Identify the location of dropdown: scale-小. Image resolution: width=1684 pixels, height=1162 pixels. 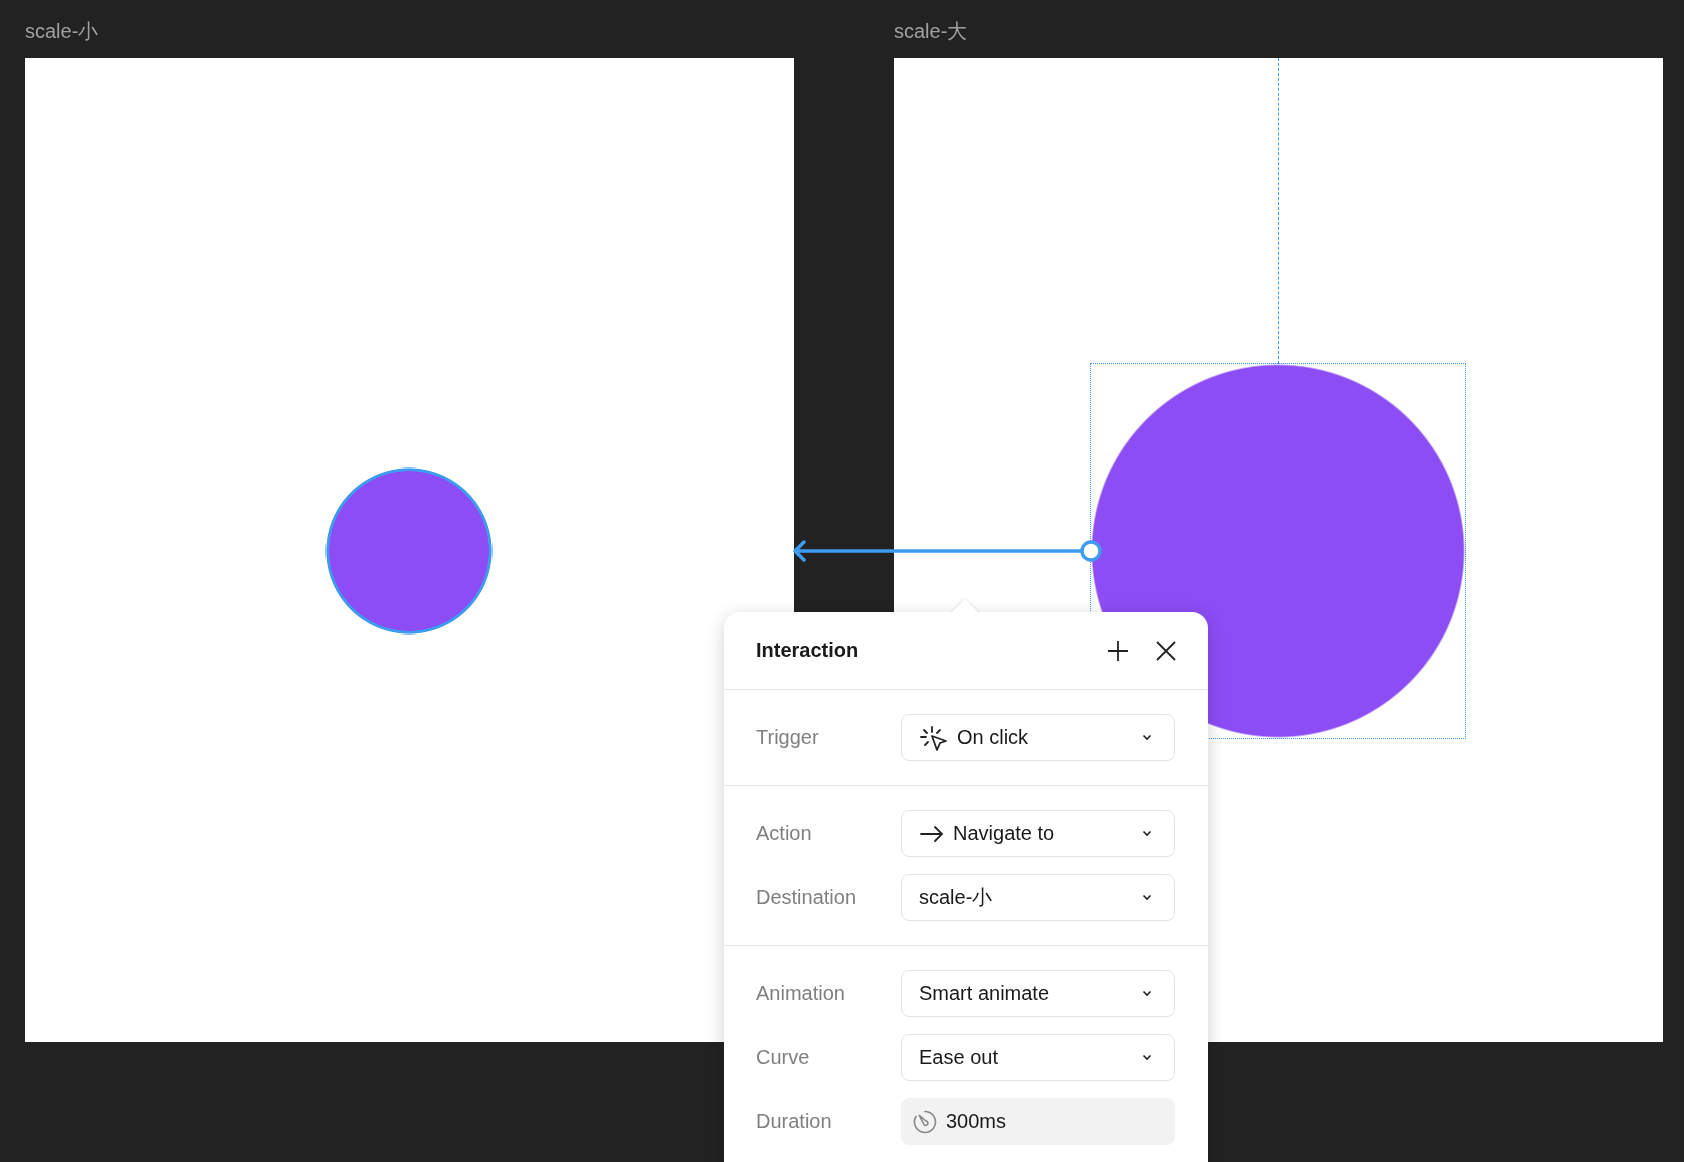
(1038, 897).